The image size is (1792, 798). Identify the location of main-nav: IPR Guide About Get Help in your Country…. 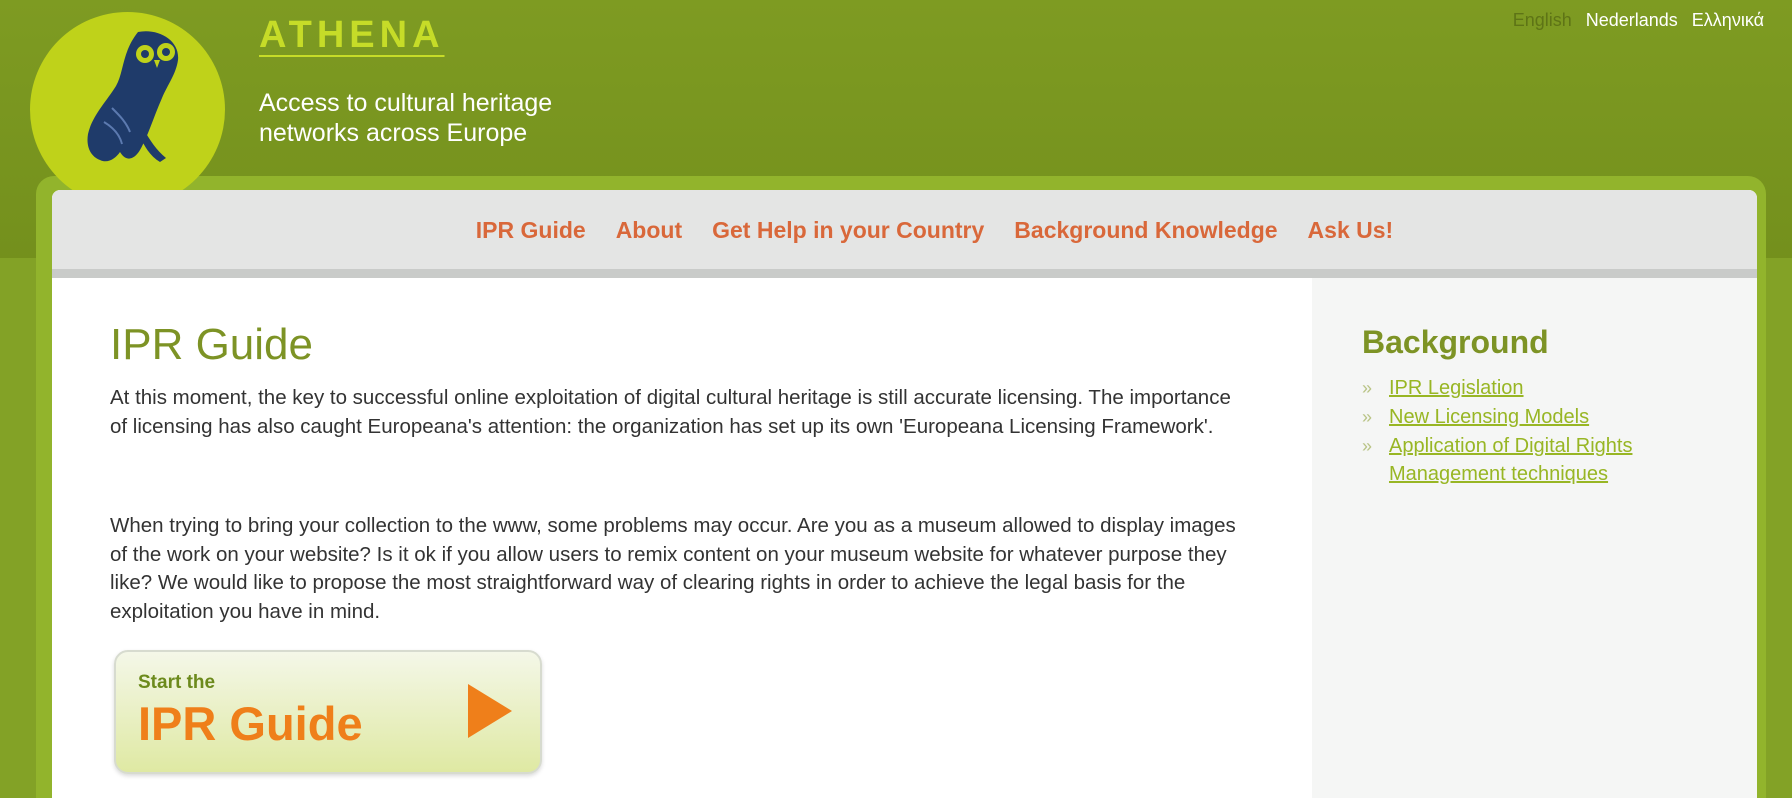
(904, 234).